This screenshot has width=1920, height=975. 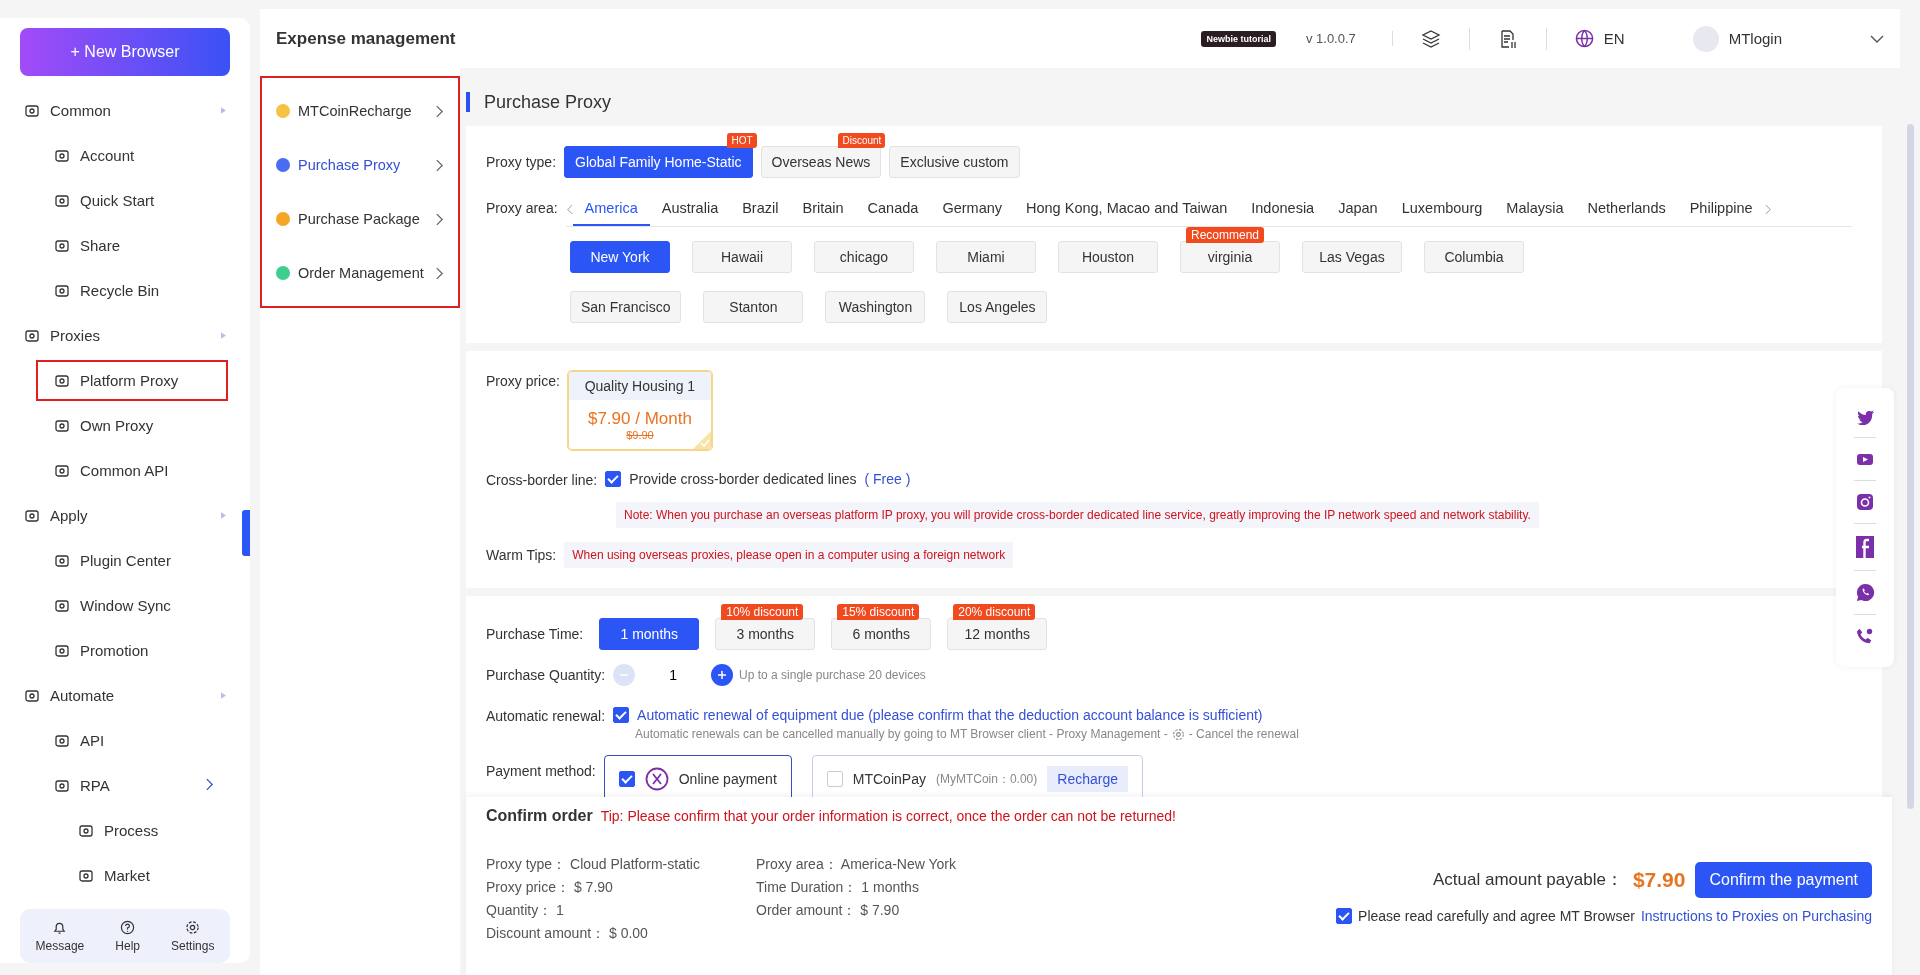 I want to click on sidebar-item: Quick Start, so click(x=117, y=200).